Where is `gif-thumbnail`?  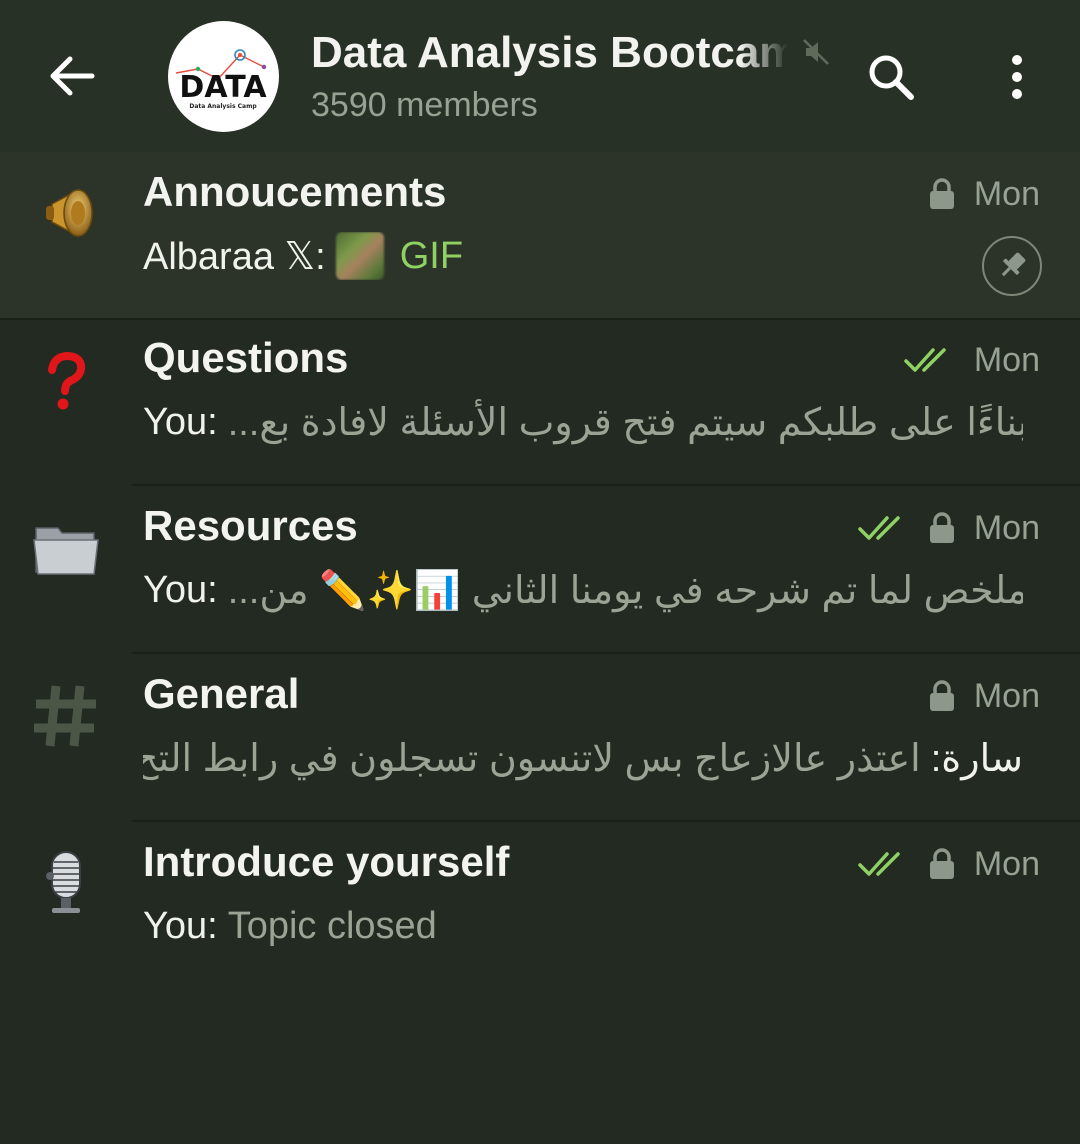 gif-thumbnail is located at coordinates (359, 256).